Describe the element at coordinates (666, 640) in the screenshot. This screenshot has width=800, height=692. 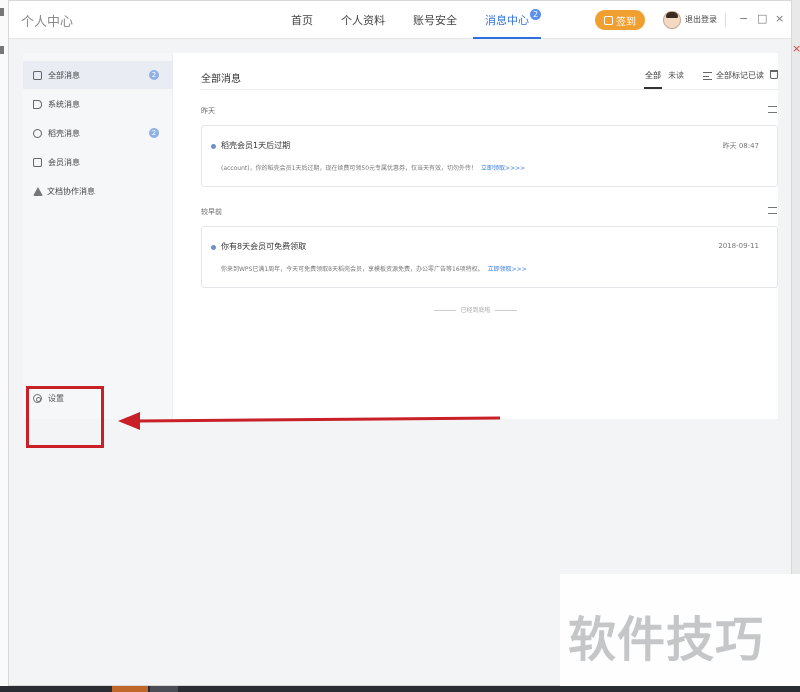
I see `watermark-text: 软件技巧` at that location.